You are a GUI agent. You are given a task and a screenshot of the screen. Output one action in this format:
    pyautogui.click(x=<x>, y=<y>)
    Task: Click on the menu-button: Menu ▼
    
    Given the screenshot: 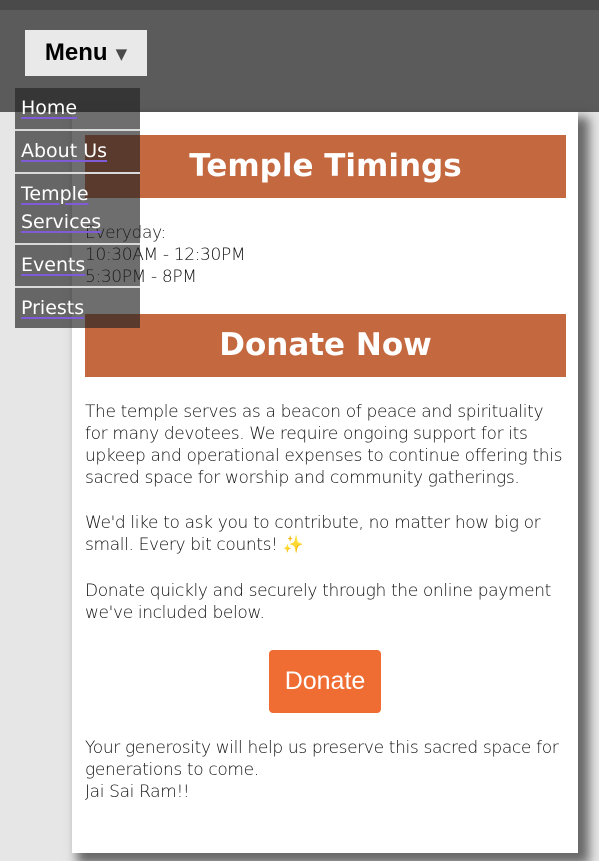 What is the action you would take?
    pyautogui.click(x=86, y=53)
    